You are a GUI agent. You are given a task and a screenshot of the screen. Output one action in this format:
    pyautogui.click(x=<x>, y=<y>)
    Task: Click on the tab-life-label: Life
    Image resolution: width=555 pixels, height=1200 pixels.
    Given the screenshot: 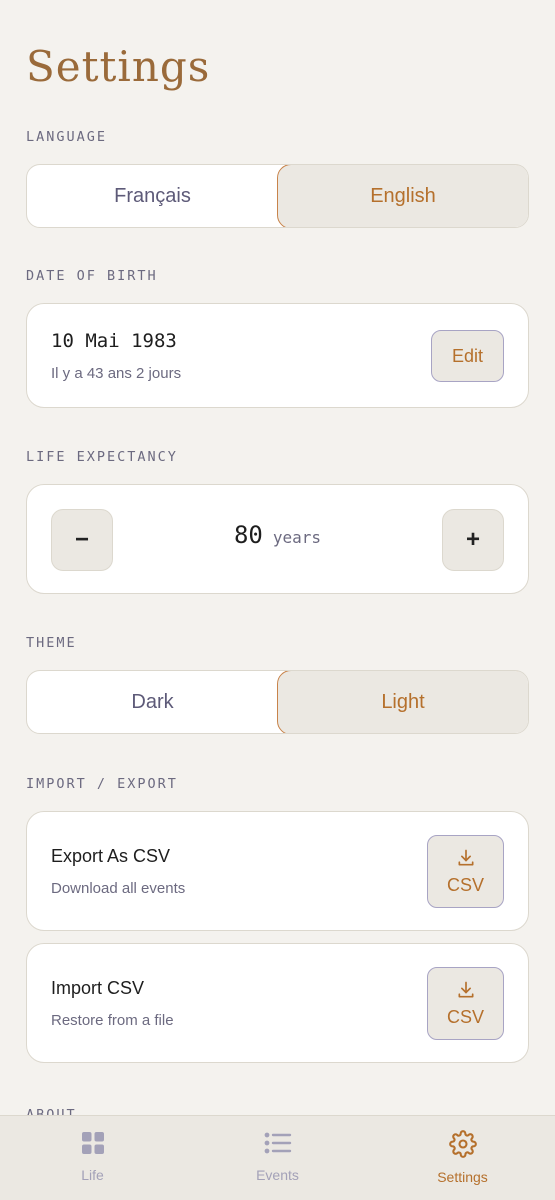 What is the action you would take?
    pyautogui.click(x=92, y=1175)
    